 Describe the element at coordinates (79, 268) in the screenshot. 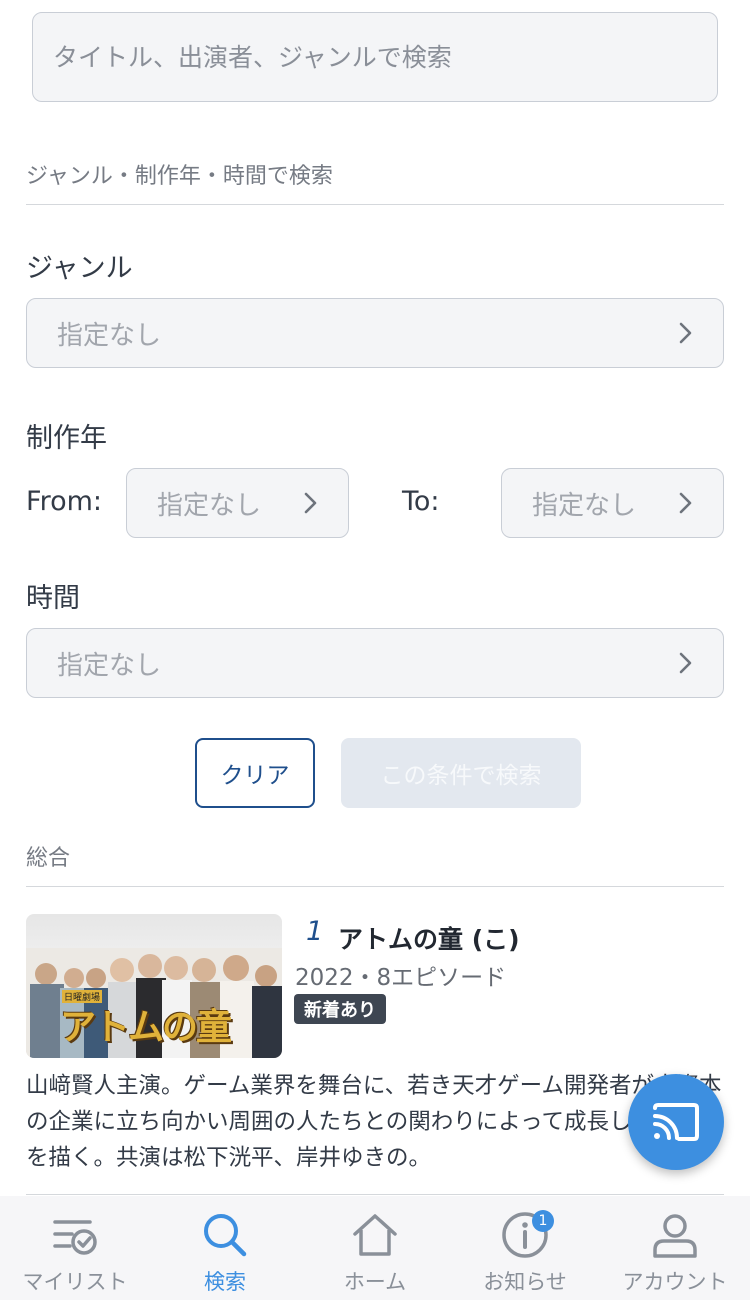

I see `genre-label: ジャンル` at that location.